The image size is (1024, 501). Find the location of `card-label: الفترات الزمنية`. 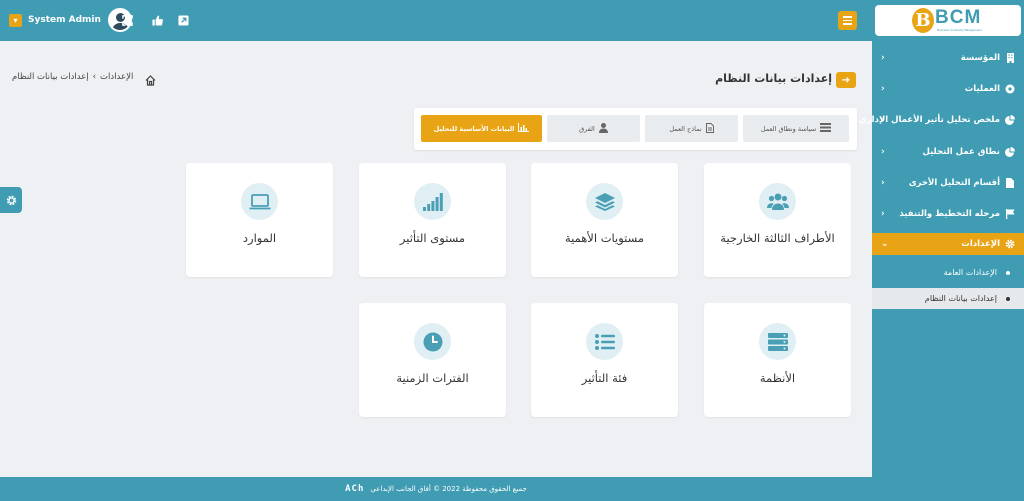

card-label: الفترات الزمنية is located at coordinates (432, 378).